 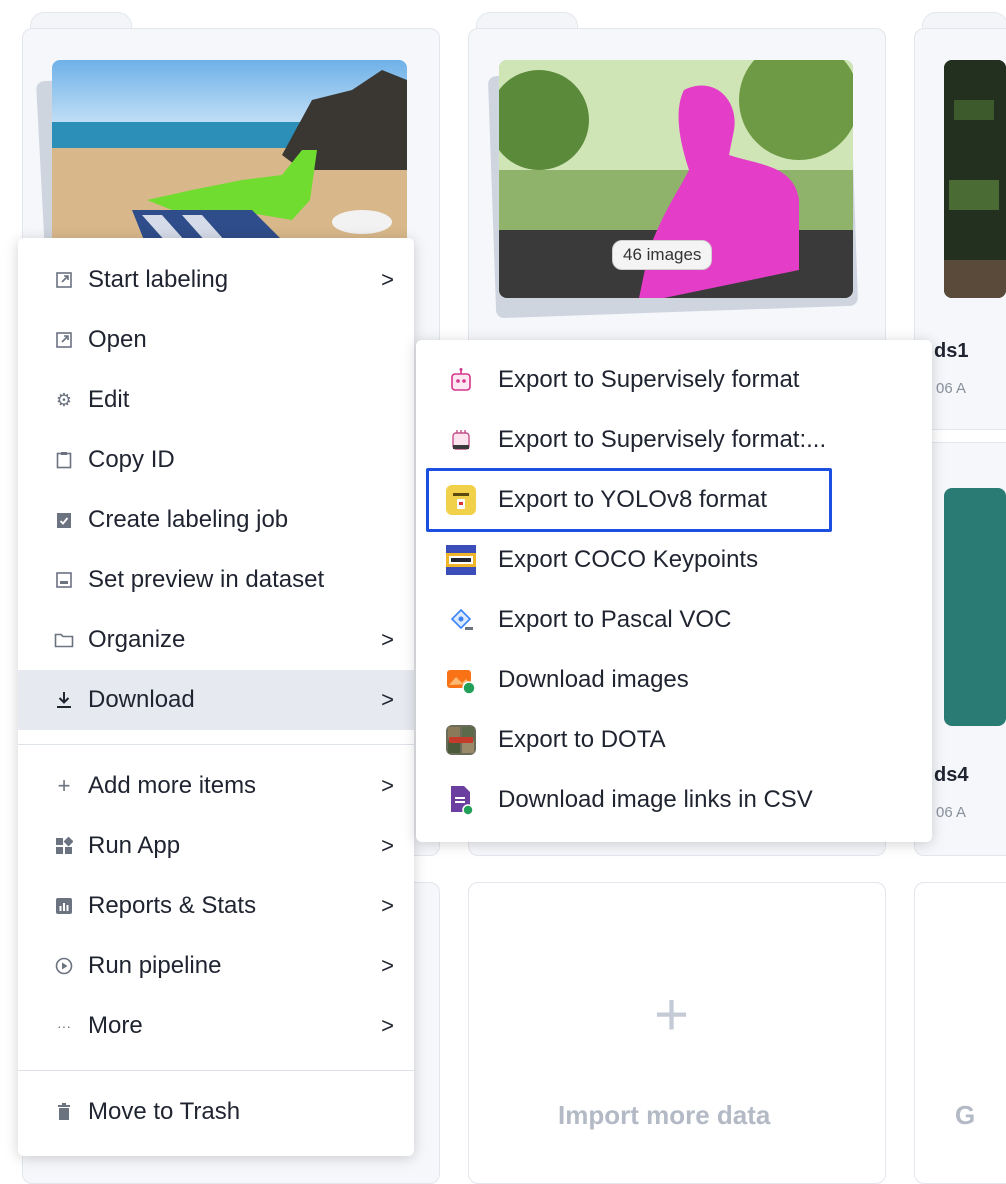 What do you see at coordinates (461, 620) in the screenshot?
I see `pascal-icon` at bounding box center [461, 620].